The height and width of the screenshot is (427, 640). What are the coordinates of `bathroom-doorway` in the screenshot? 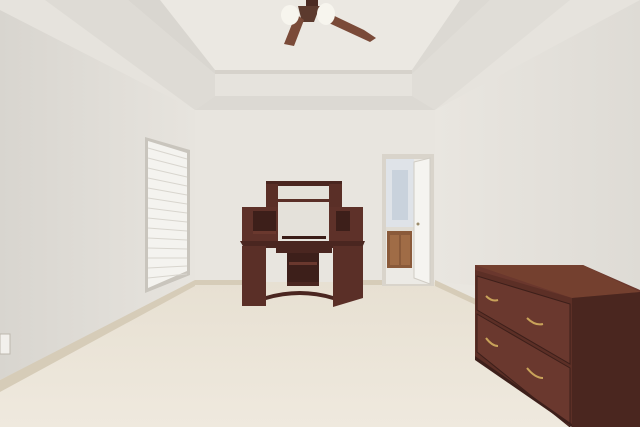 It's located at (408, 220).